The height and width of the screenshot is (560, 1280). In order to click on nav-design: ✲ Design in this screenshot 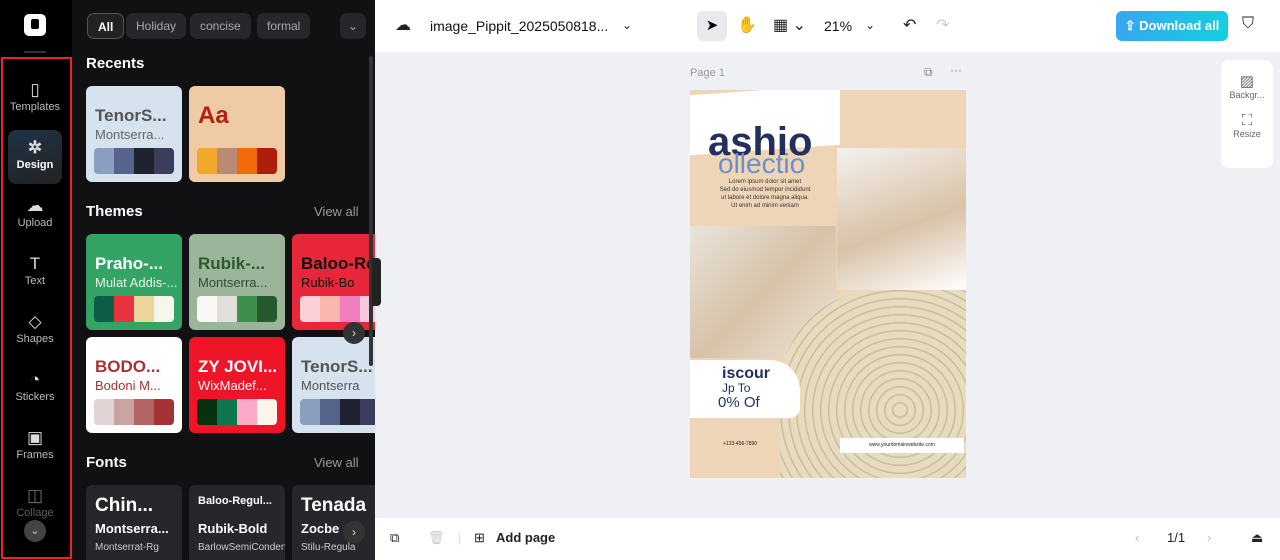, I will do `click(35, 157)`.